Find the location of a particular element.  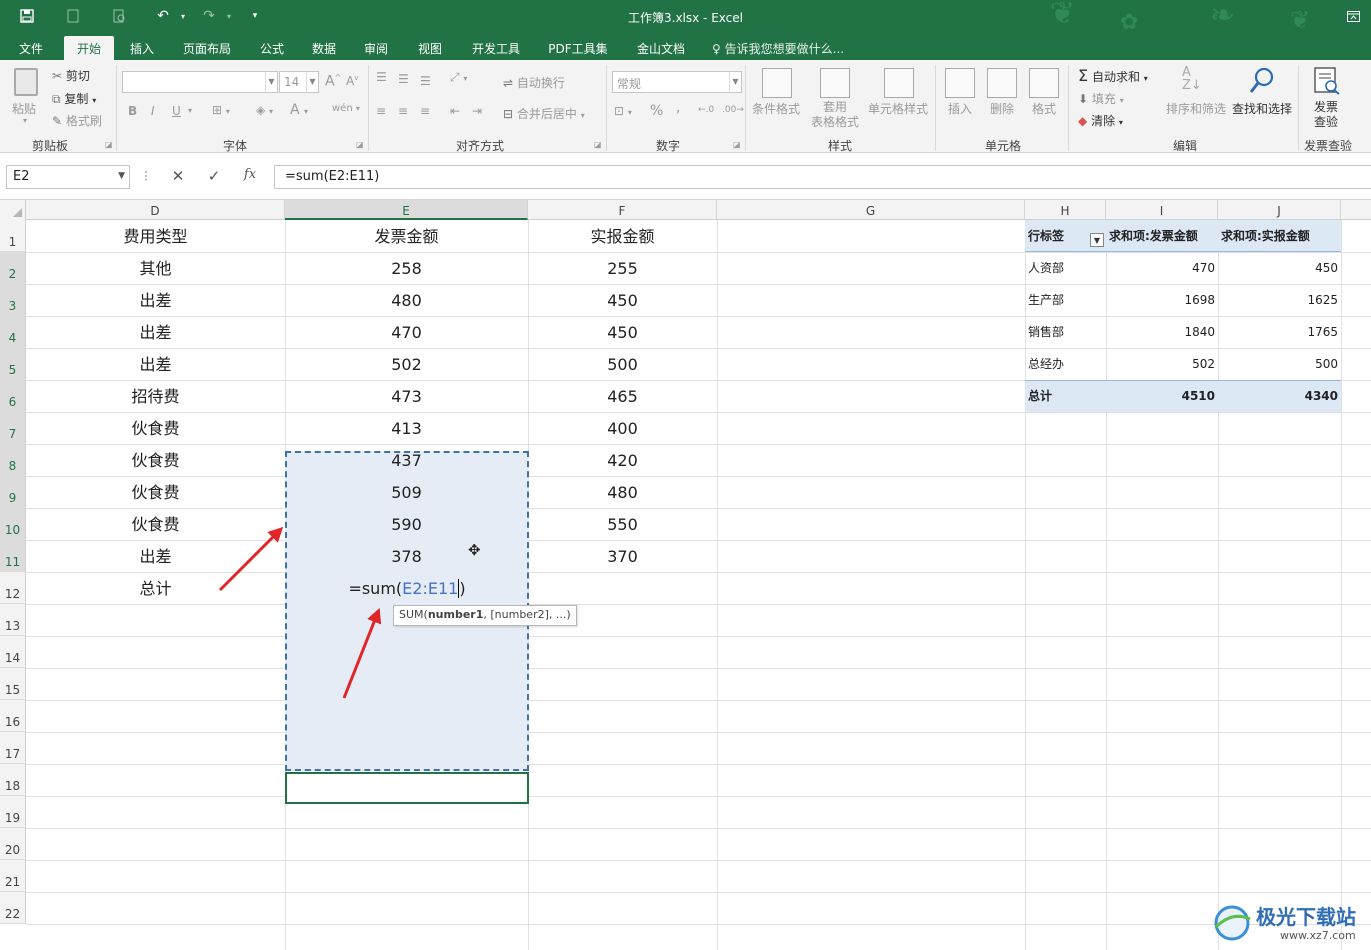

comma-button: , is located at coordinates (678, 108).